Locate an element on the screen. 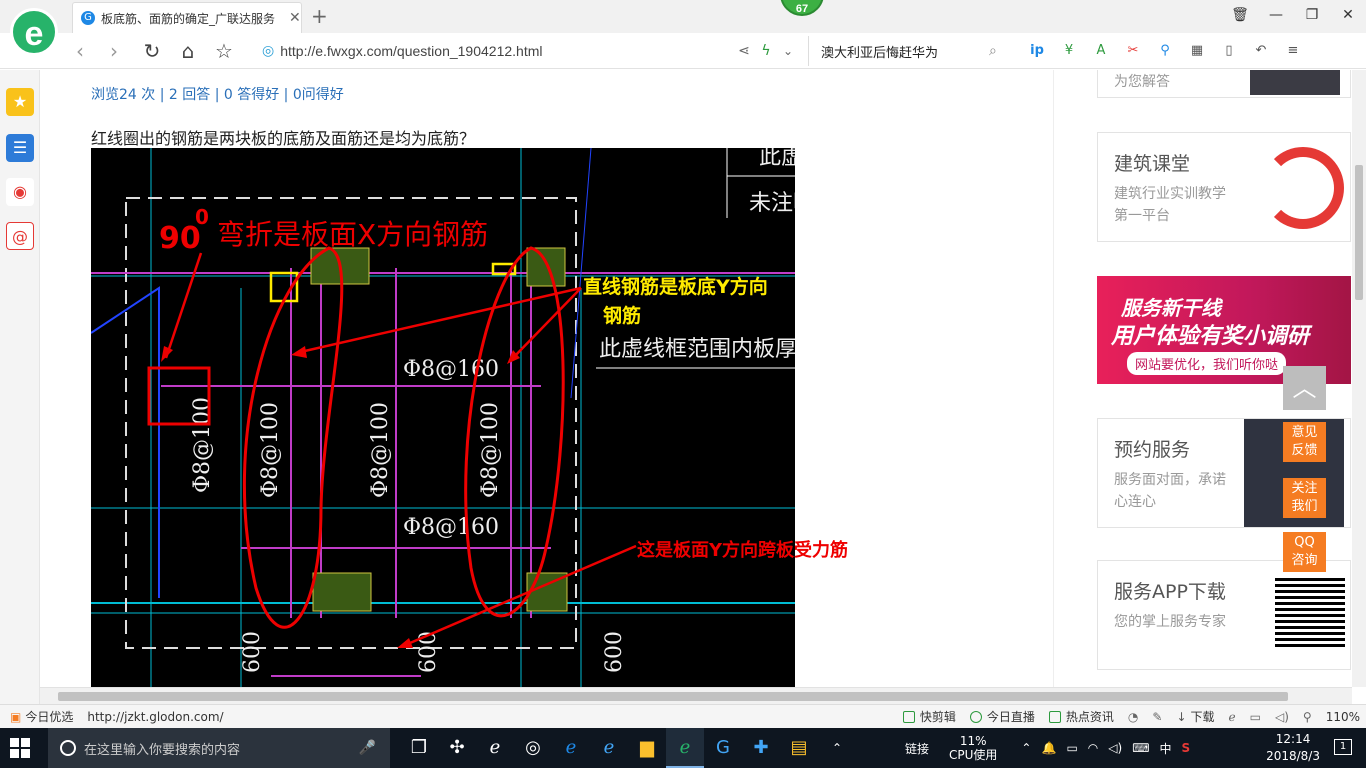  fan-app-icon: ✣ is located at coordinates (457, 748).